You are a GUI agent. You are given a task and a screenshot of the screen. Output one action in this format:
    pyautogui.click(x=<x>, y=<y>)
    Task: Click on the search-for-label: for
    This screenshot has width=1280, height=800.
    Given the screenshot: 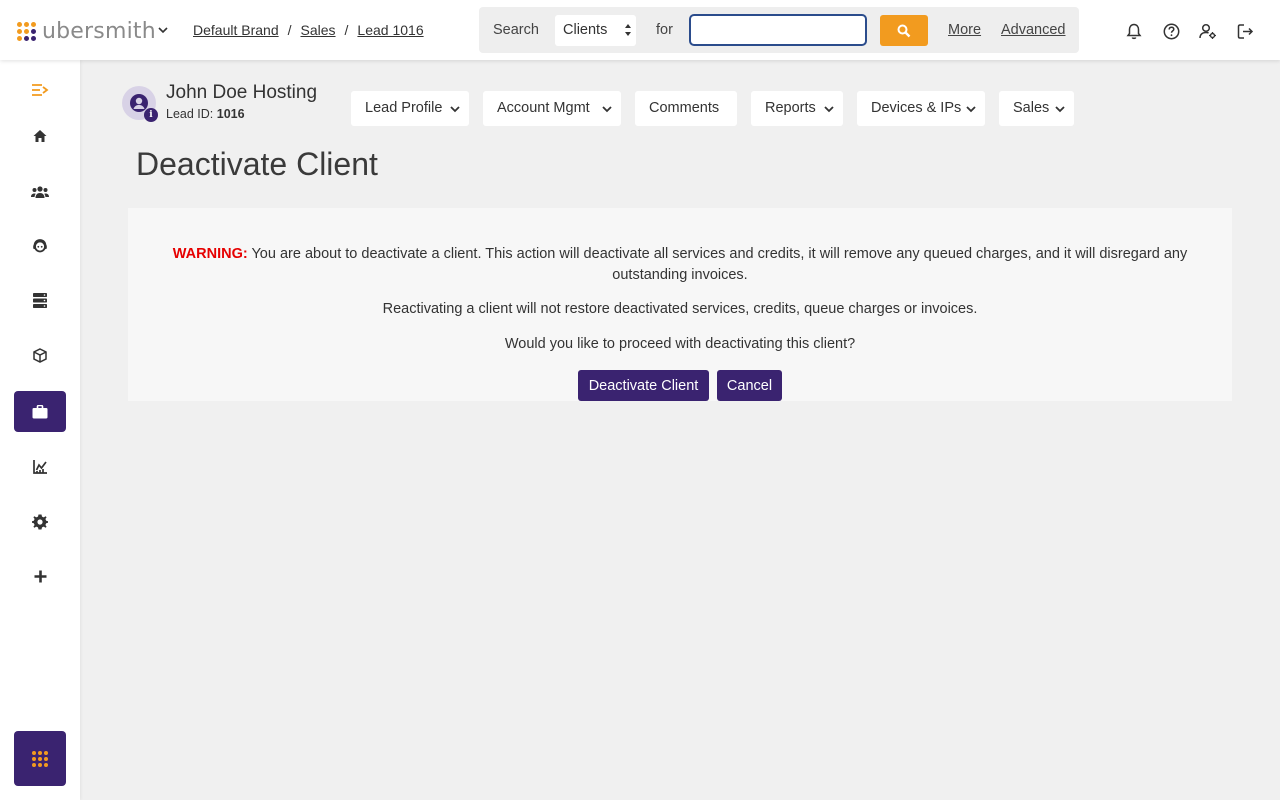 What is the action you would take?
    pyautogui.click(x=664, y=30)
    